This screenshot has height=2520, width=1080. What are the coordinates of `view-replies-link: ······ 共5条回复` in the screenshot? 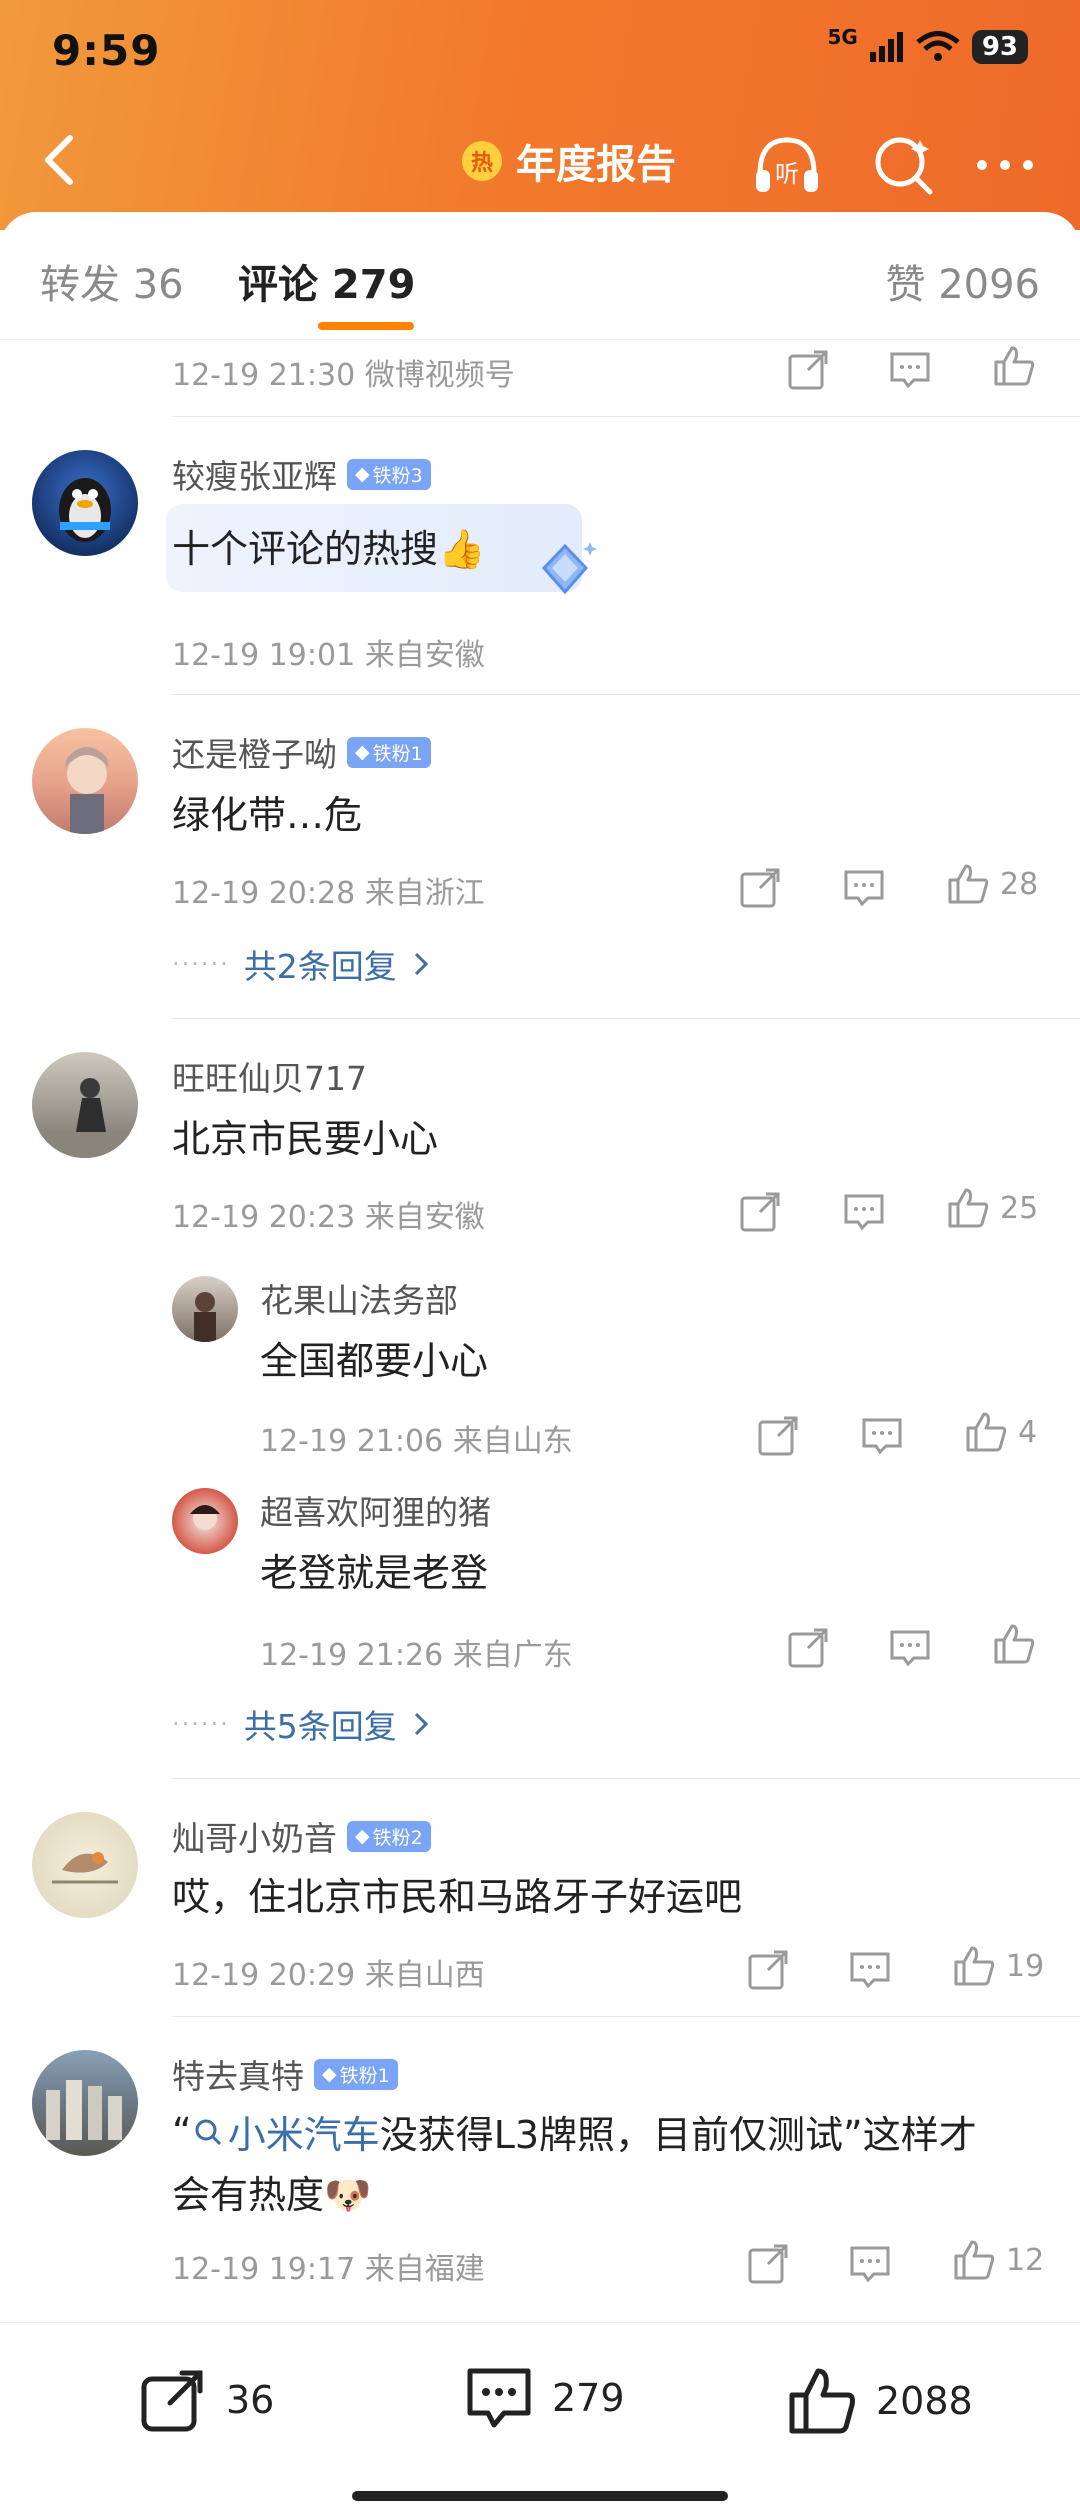 It's located at (301, 1724).